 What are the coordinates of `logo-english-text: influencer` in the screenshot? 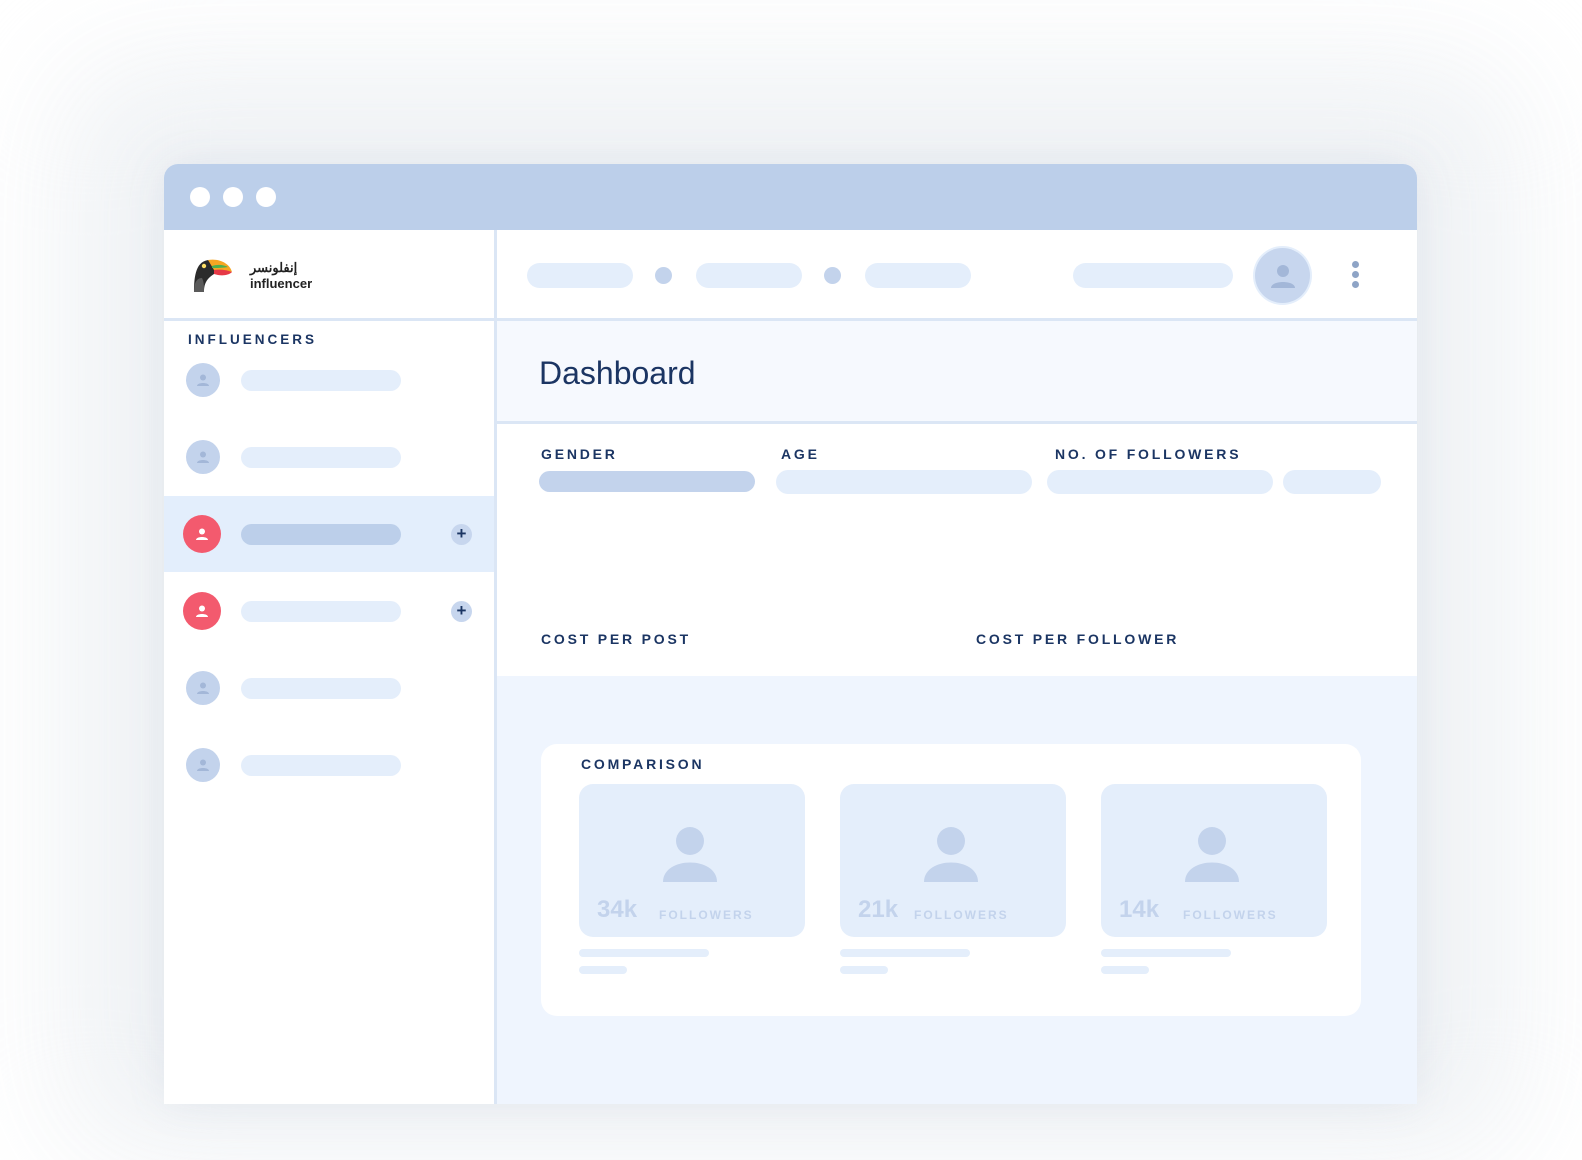 It's located at (281, 283).